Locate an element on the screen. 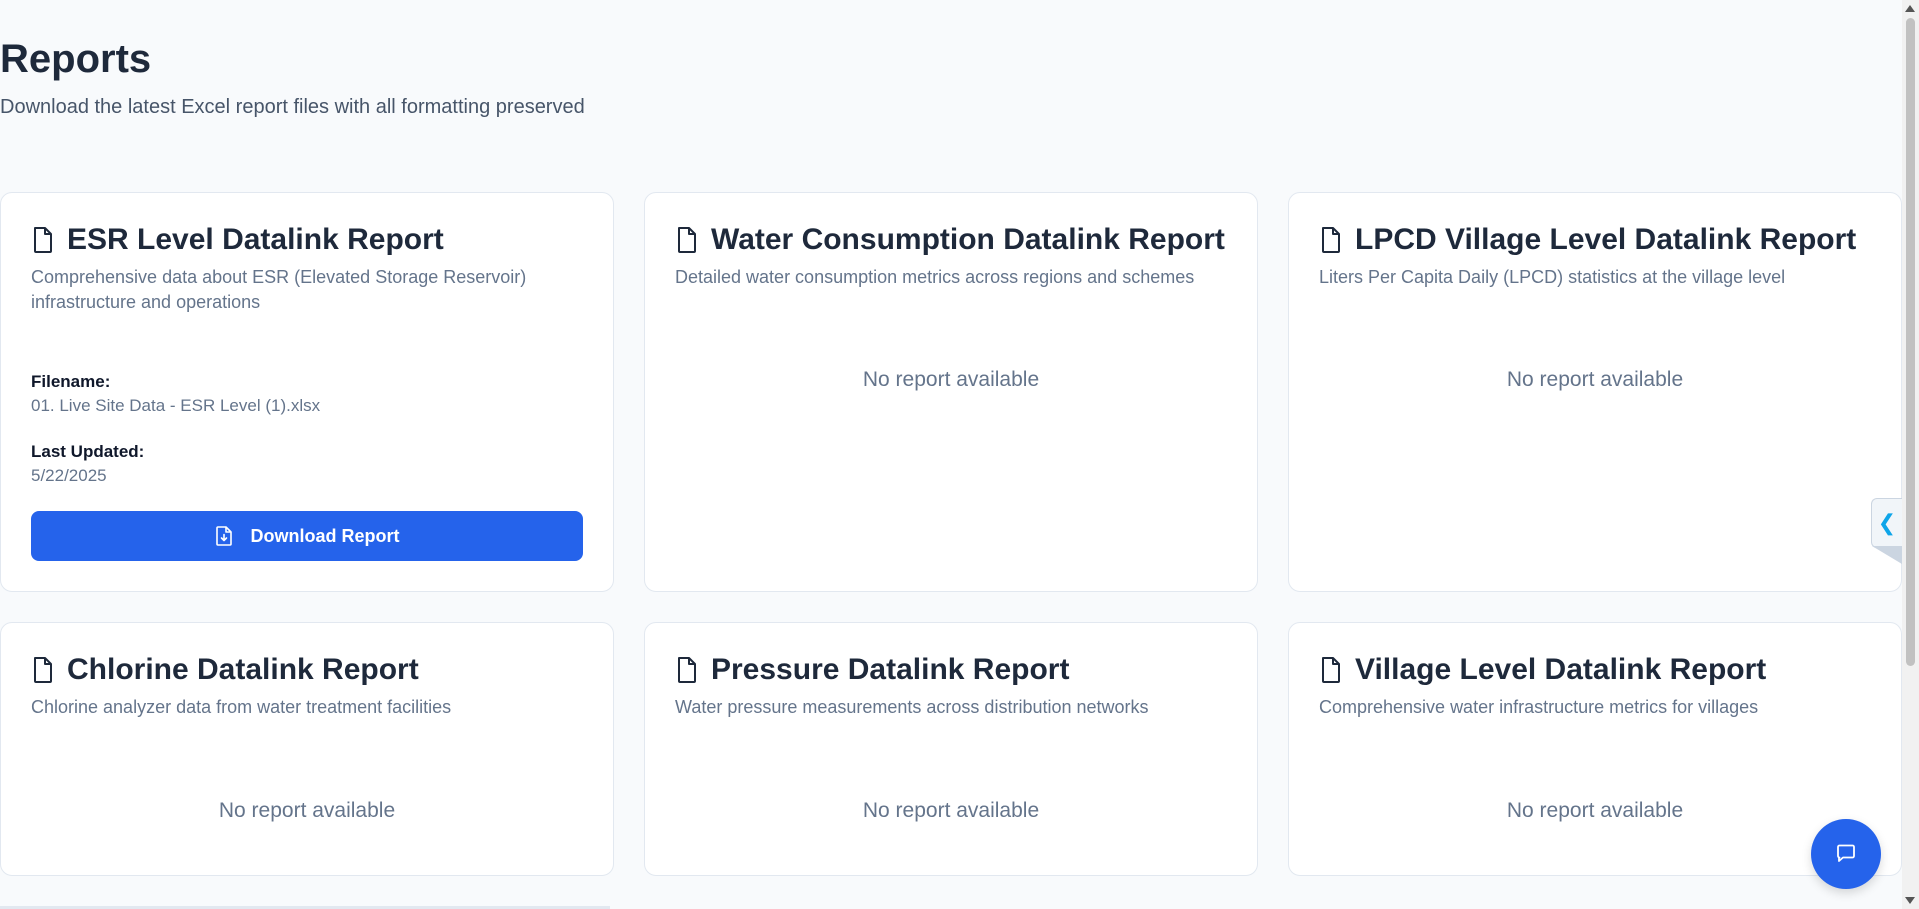 This screenshot has height=909, width=1919. download-report-button: Download Report is located at coordinates (307, 536).